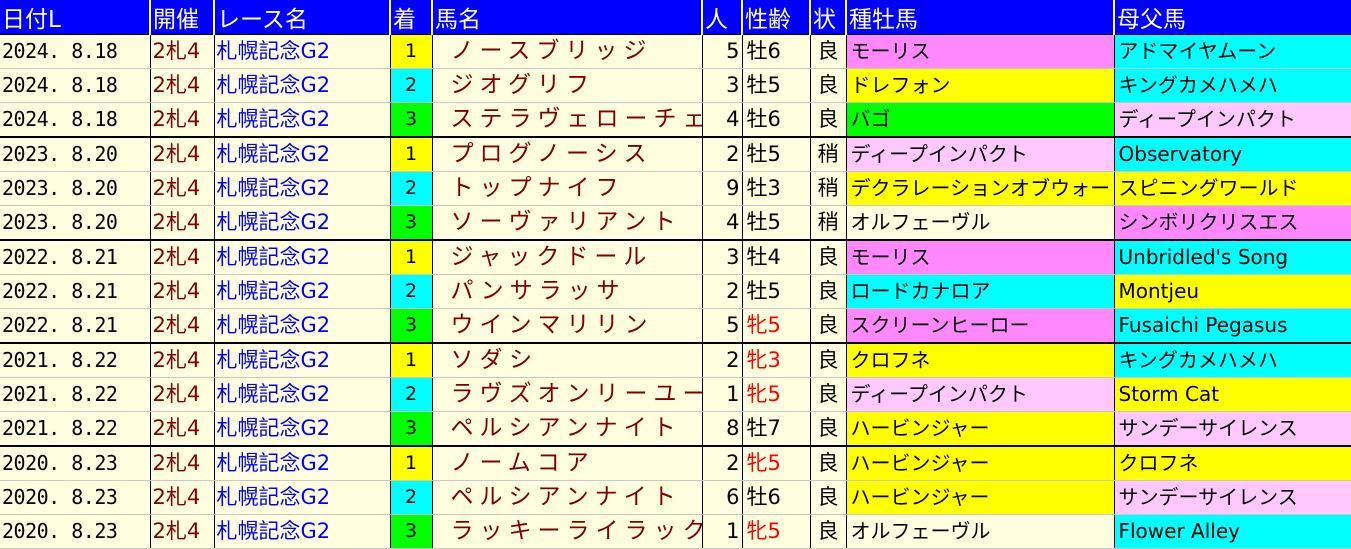 This screenshot has width=1351, height=549. What do you see at coordinates (1232, 120) in the screenshot?
I see `damsire-cell: ディープインパクト` at bounding box center [1232, 120].